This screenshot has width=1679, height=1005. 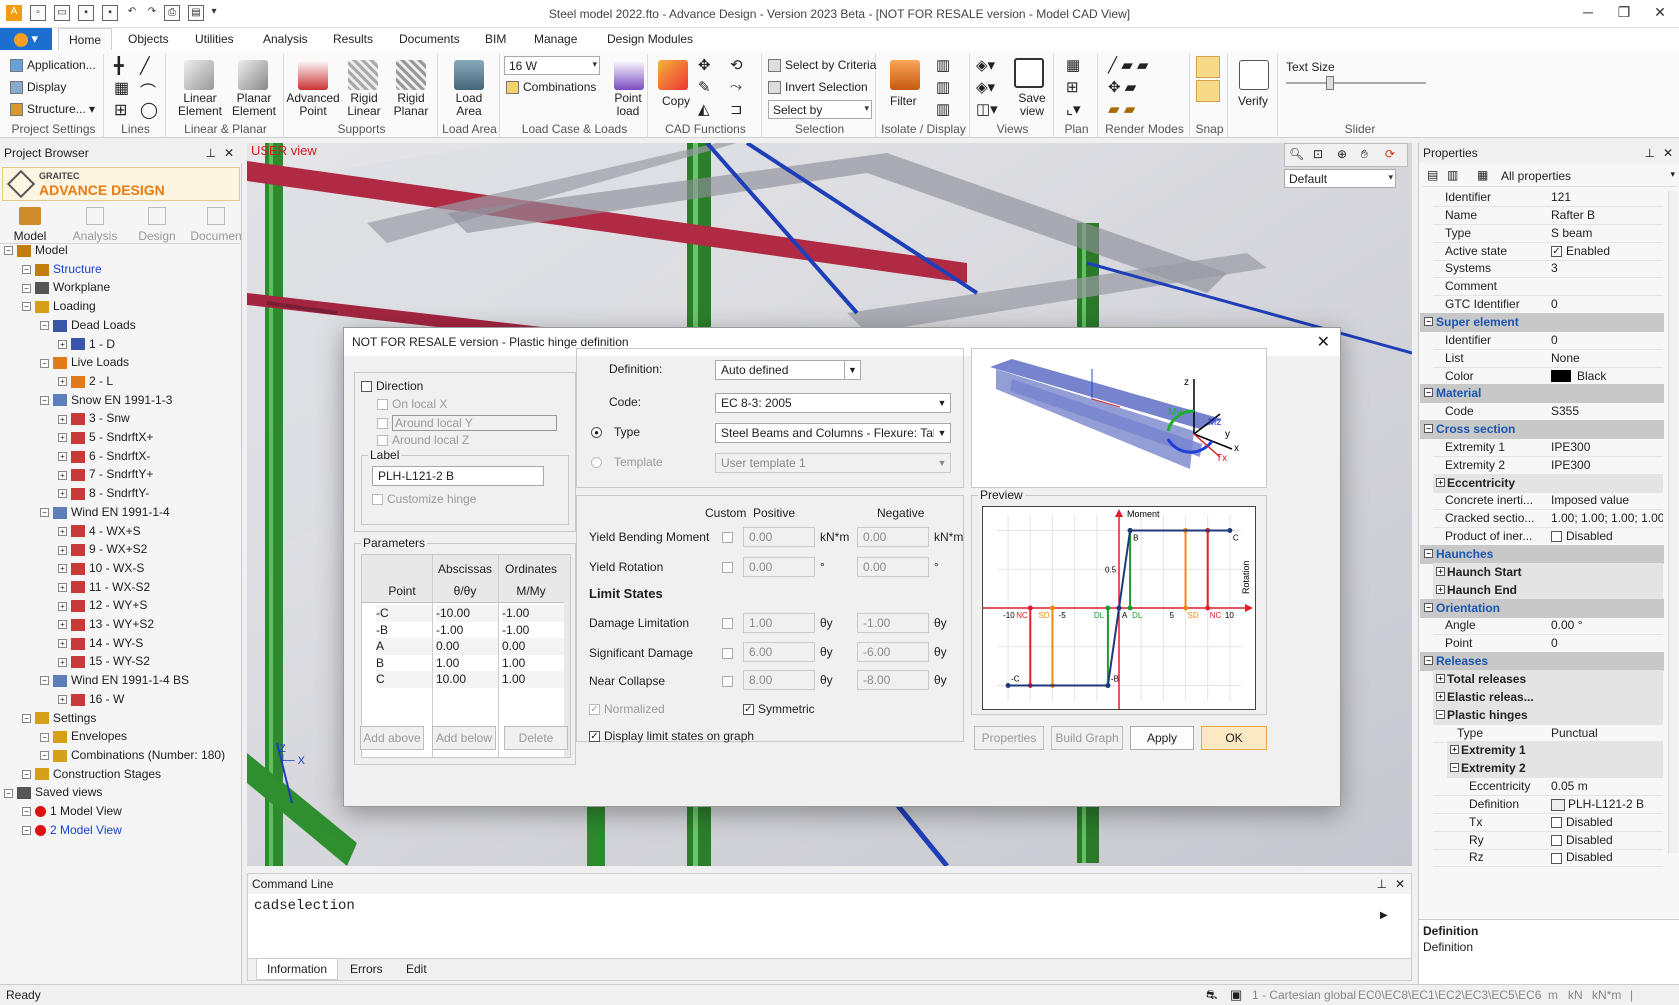 I want to click on all-properties-combo: All properties, so click(x=1536, y=176).